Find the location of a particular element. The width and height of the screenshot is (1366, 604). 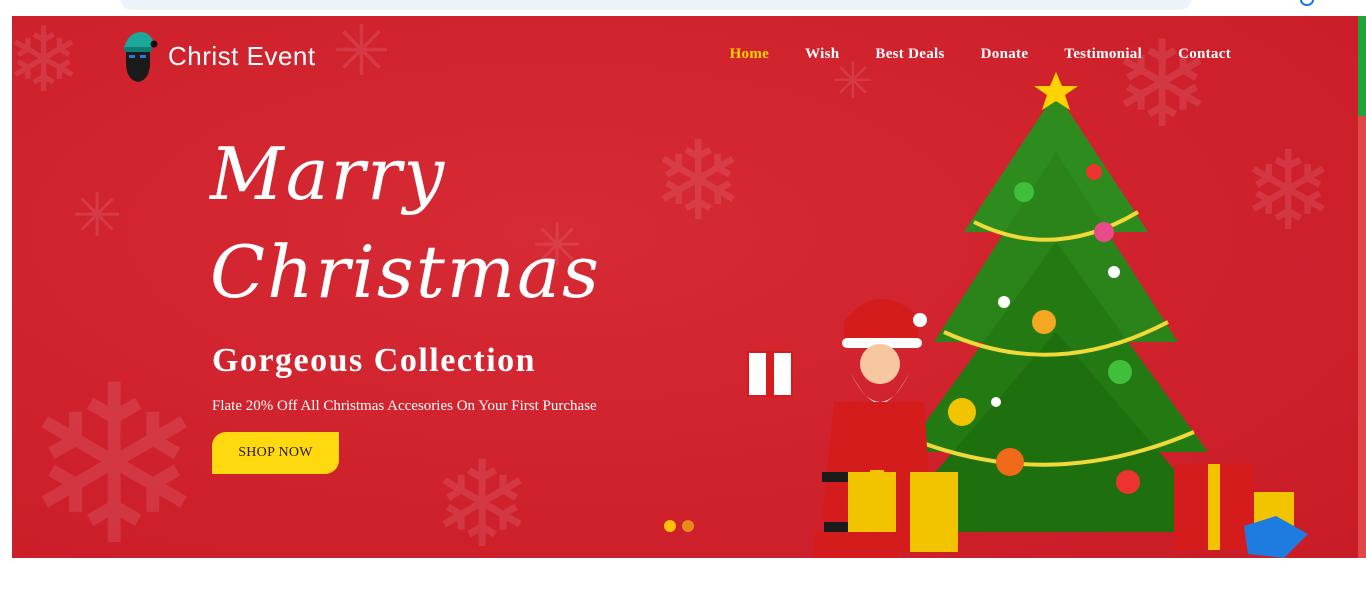

nav-donate: Donate is located at coordinates (1005, 54).